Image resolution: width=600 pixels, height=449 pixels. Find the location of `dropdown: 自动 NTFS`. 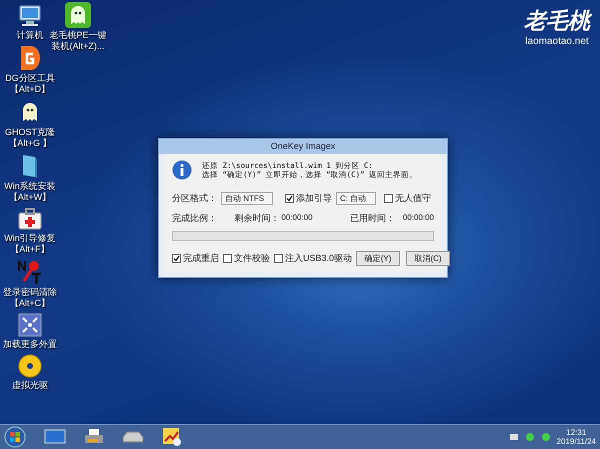

dropdown: 自动 NTFS is located at coordinates (247, 199).